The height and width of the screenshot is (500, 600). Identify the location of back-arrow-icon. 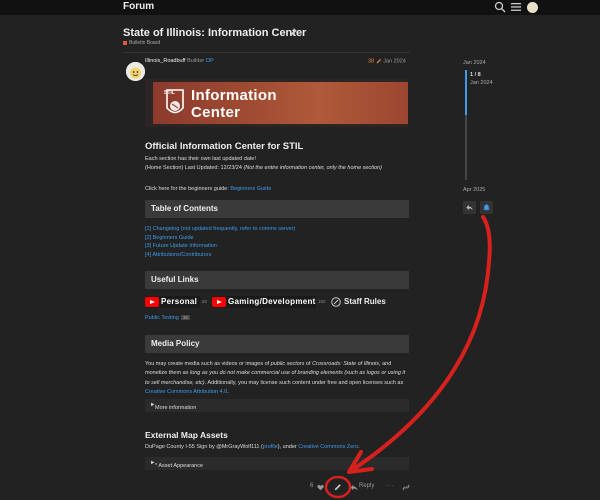
(469, 208).